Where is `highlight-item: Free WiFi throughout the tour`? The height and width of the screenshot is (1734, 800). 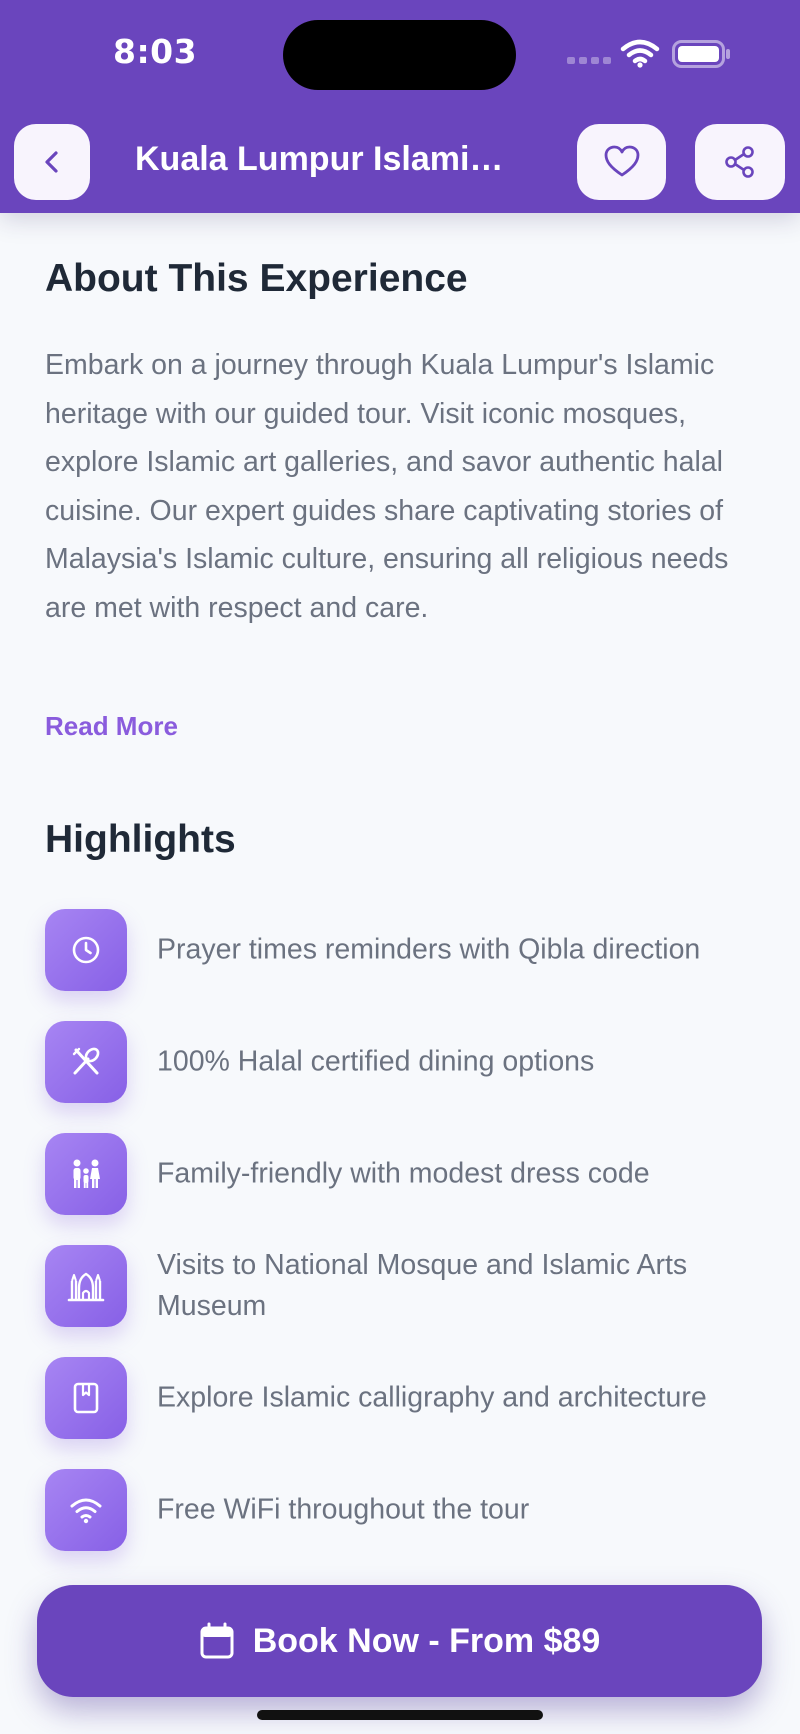
highlight-item: Free WiFi throughout the tour is located at coordinates (405, 1510).